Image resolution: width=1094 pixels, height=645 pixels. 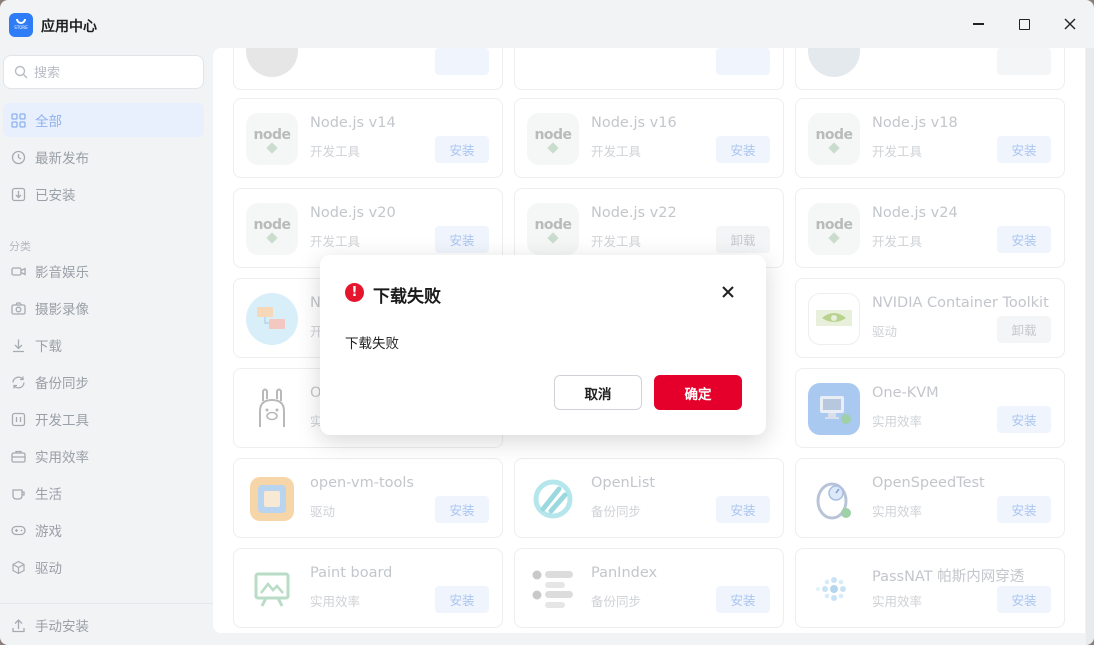 What do you see at coordinates (103, 120) in the screenshot?
I see `sidebar-item-all: 全部` at bounding box center [103, 120].